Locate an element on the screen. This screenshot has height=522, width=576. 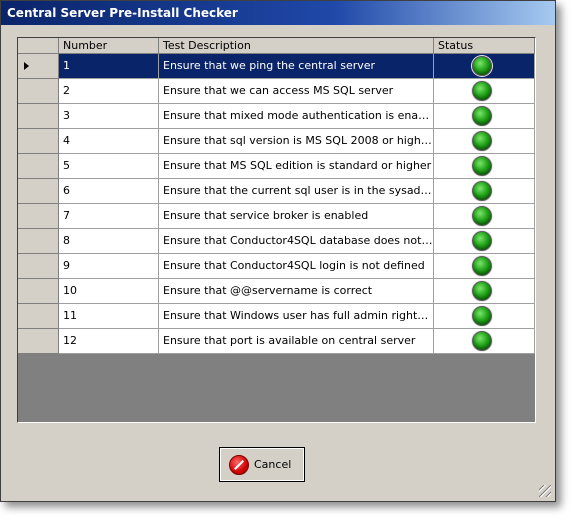
cell-number: 12 is located at coordinates (109, 341).